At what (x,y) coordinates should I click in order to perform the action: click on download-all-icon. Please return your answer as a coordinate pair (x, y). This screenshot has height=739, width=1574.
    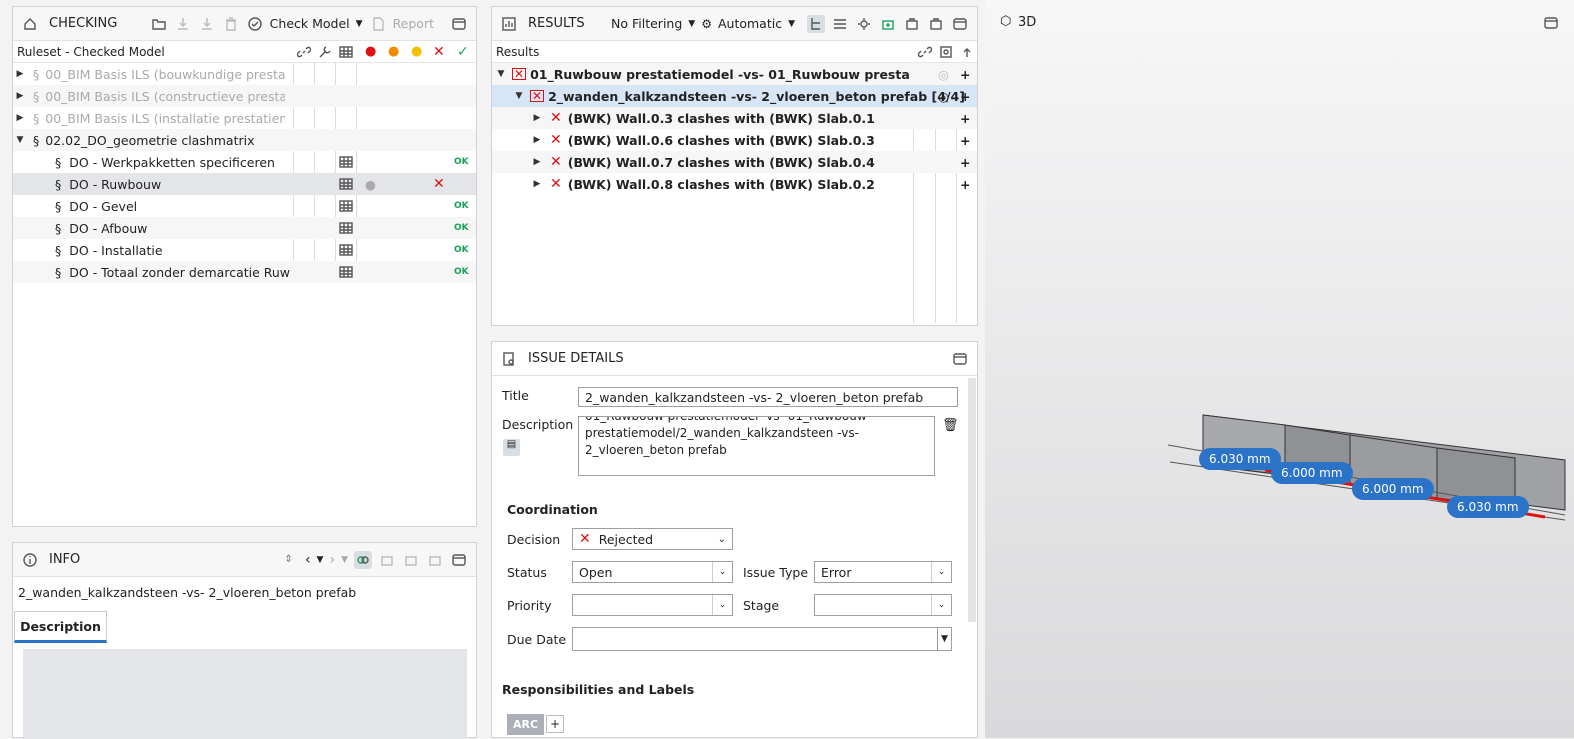
    Looking at the image, I should click on (207, 24).